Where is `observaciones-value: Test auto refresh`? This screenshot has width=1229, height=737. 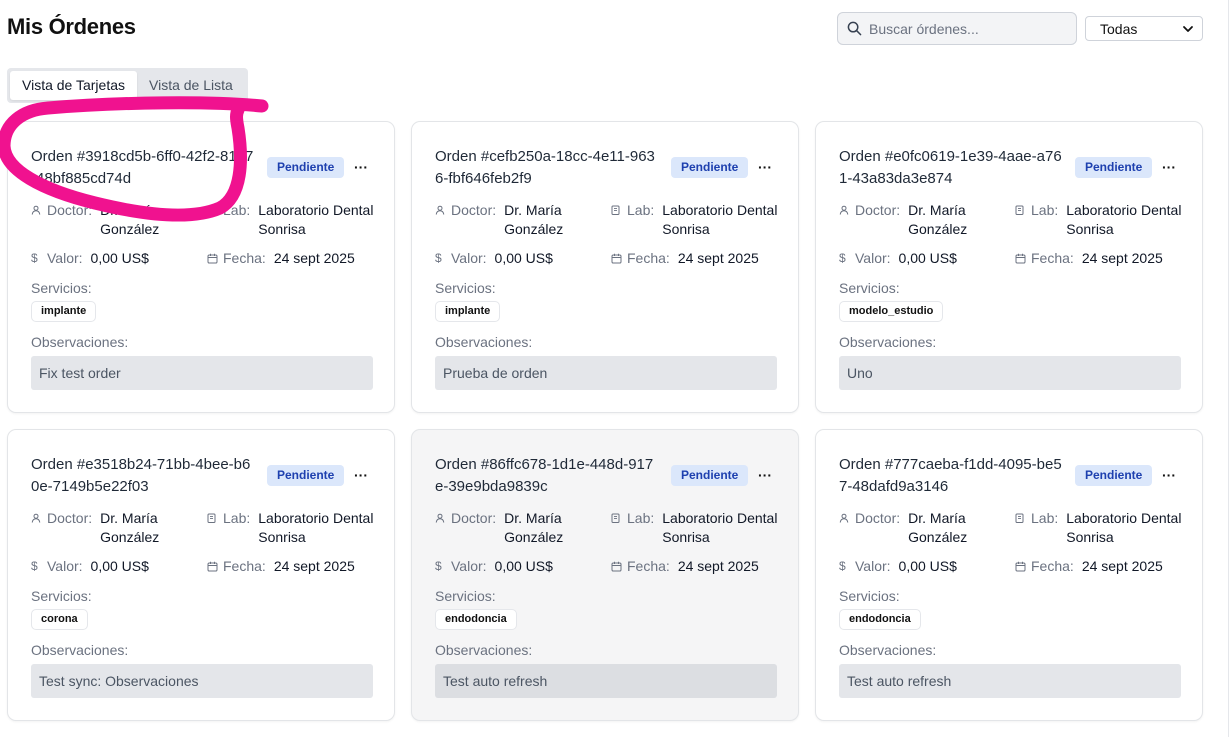
observaciones-value: Test auto refresh is located at coordinates (1010, 681).